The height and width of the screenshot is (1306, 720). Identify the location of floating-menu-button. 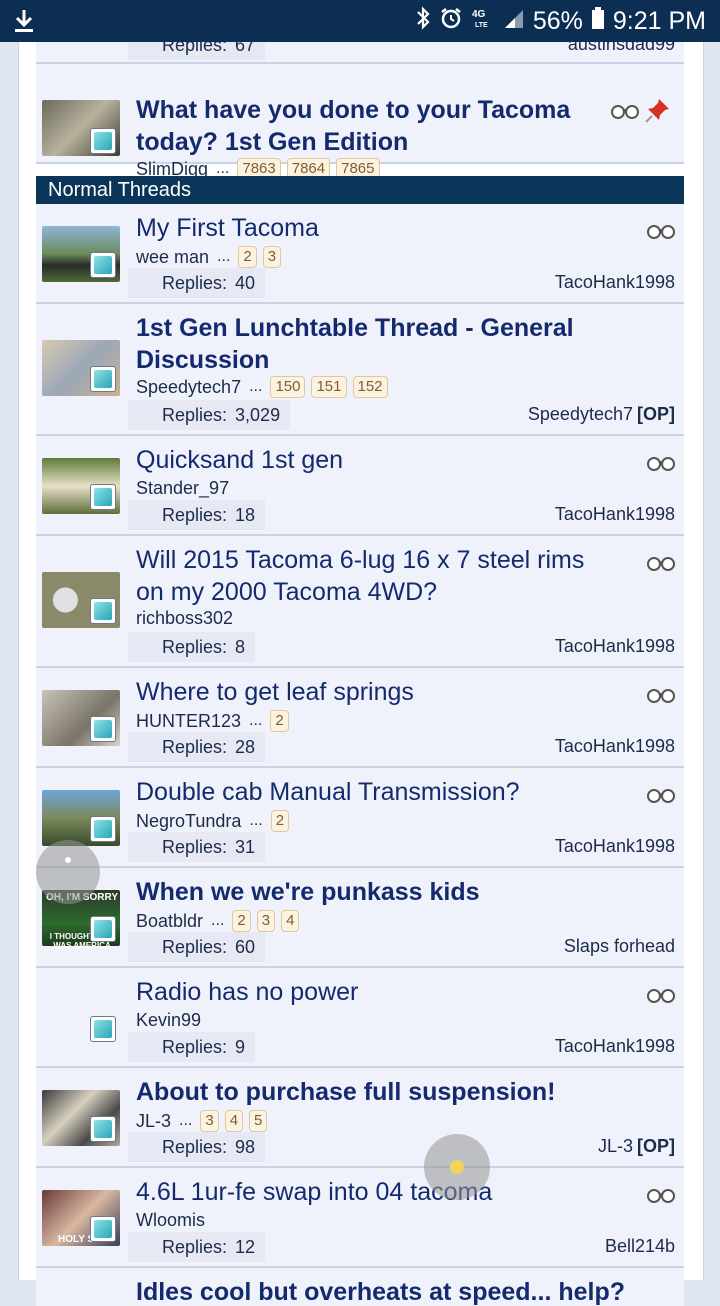
(68, 872).